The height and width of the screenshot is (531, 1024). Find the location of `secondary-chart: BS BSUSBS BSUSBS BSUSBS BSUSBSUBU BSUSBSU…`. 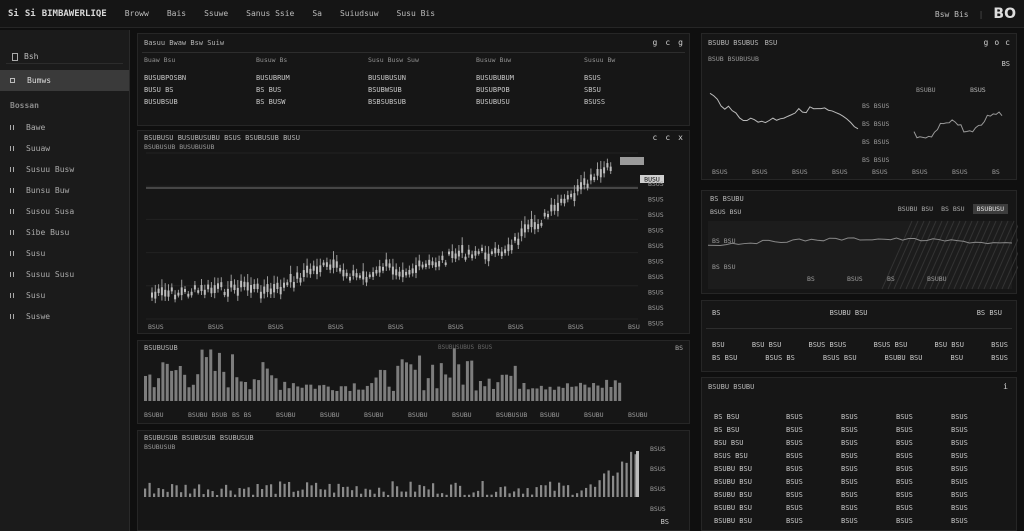

secondary-chart: BS BSUSBS BSUSBS BSUSBS BSUSBSUBU BSUSBSU… is located at coordinates (860, 107).